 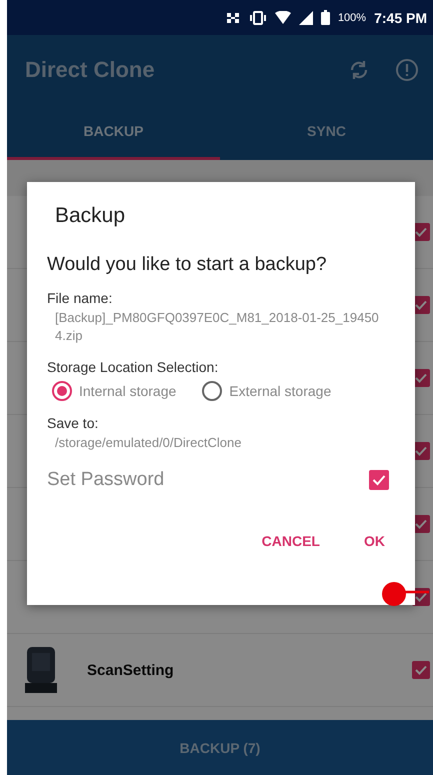 What do you see at coordinates (421, 670) in the screenshot?
I see `checkbox` at bounding box center [421, 670].